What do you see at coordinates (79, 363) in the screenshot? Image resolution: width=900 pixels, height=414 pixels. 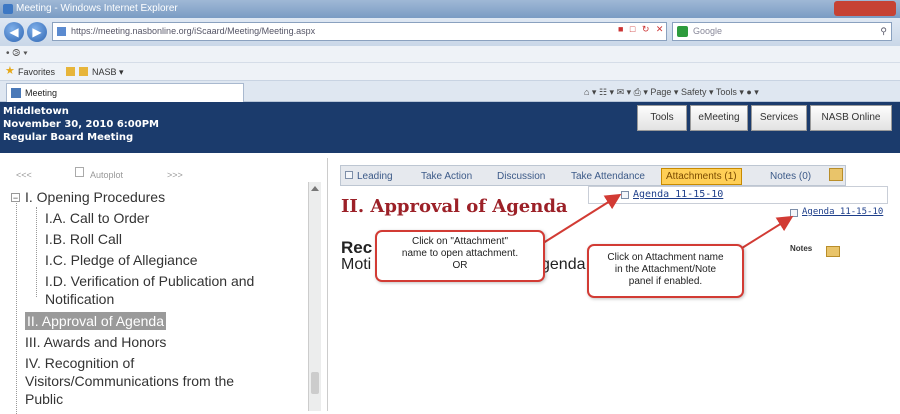 I see `tree-item-recognition: IV. Recognition of` at bounding box center [79, 363].